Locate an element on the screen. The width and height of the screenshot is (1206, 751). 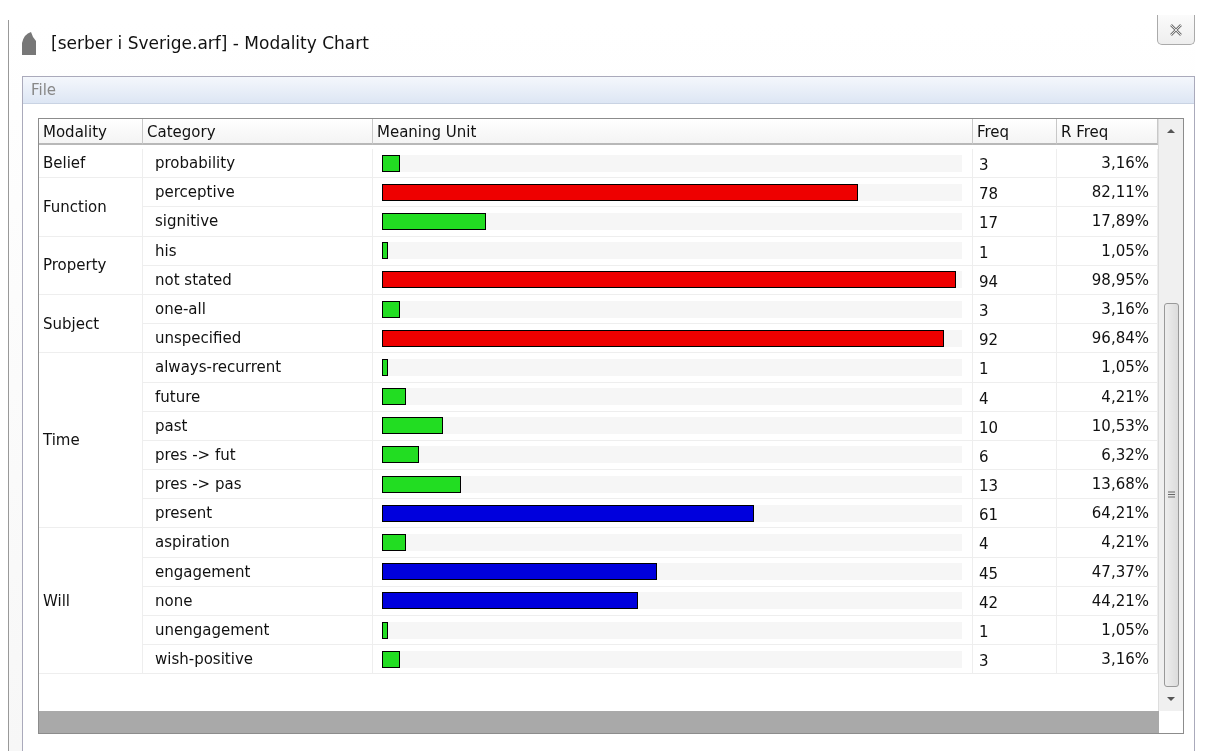
category-cell: past is located at coordinates (258, 426).